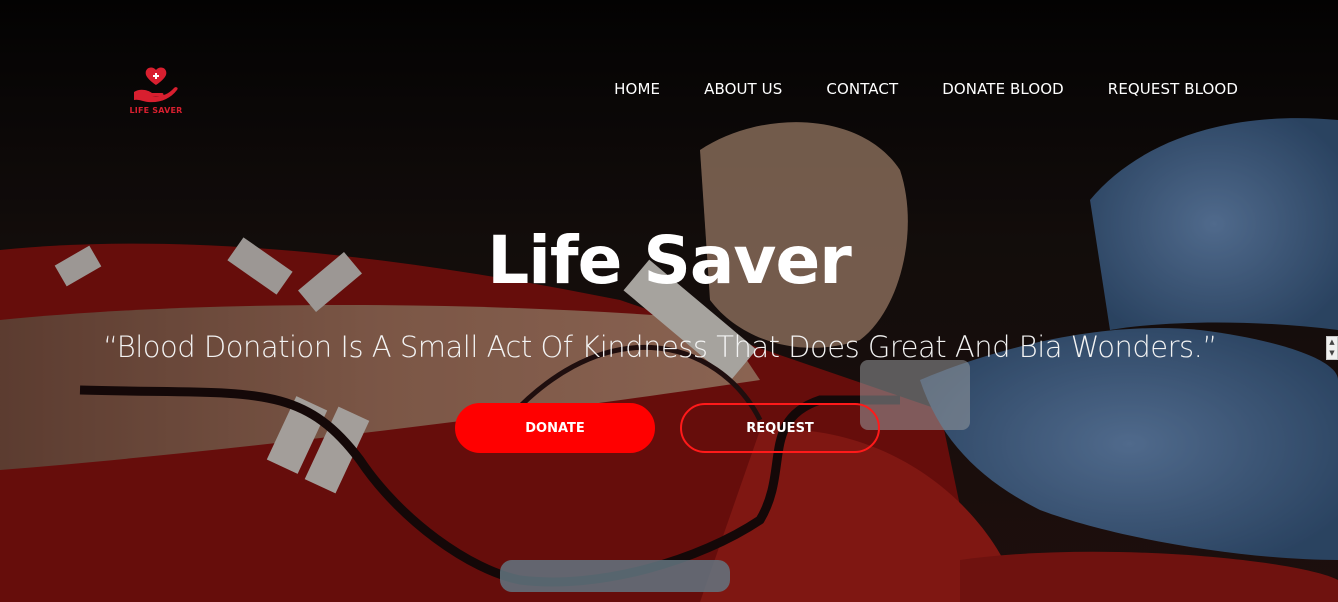 Image resolution: width=1338 pixels, height=602 pixels. Describe the element at coordinates (669, 260) in the screenshot. I see `hero-title: Life Saver` at that location.